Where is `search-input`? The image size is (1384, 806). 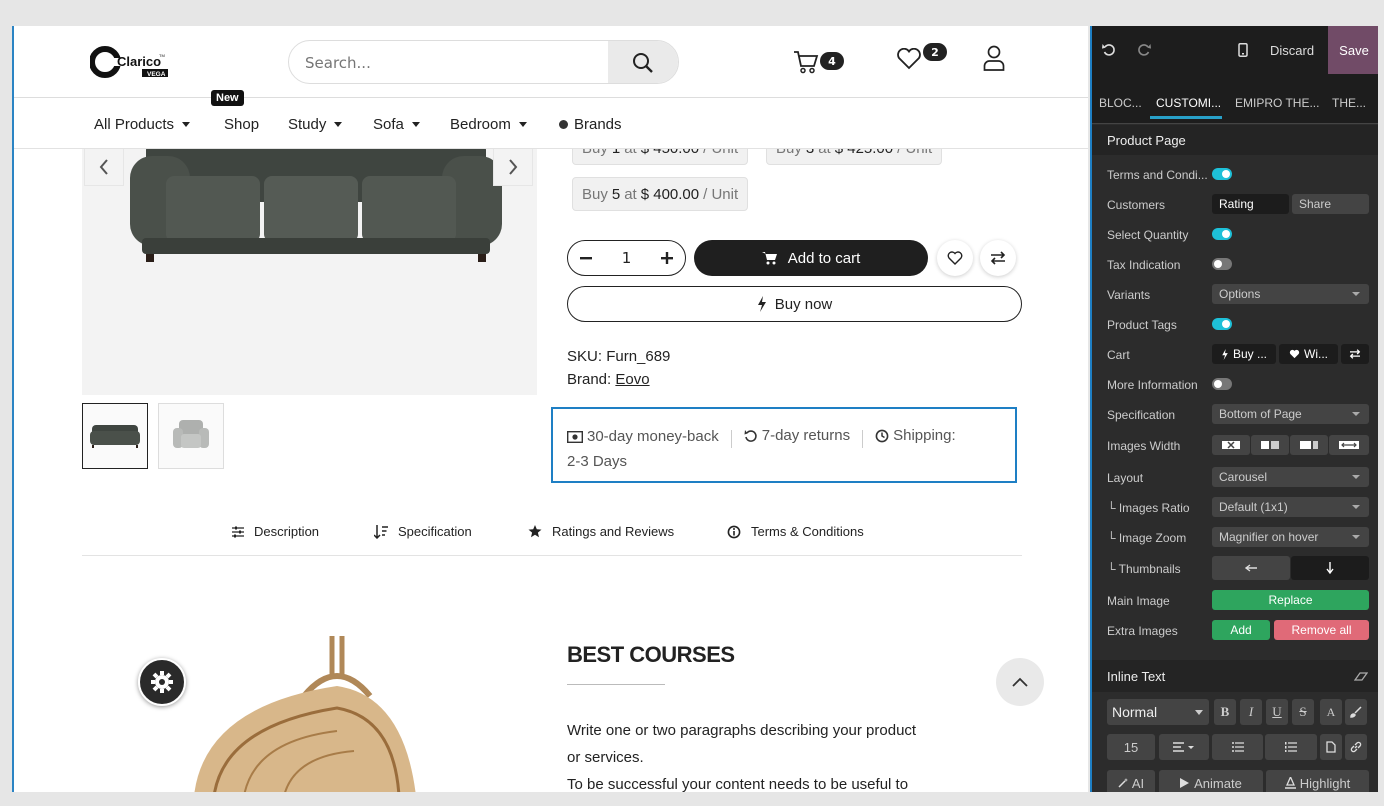
search-input is located at coordinates (450, 63).